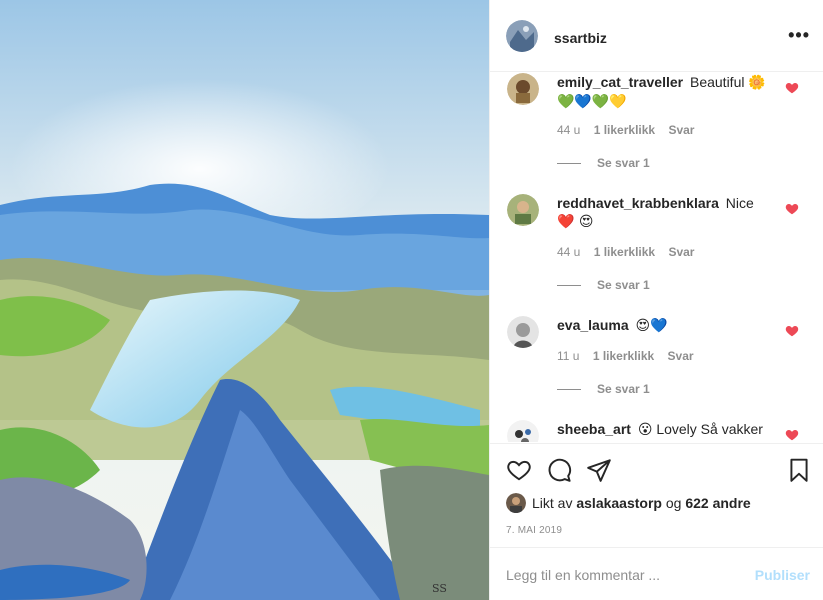  Describe the element at coordinates (664, 92) in the screenshot. I see `comment-text: emily_cat_traveller Beautiful 🌼 💚💙💚💛` at that location.